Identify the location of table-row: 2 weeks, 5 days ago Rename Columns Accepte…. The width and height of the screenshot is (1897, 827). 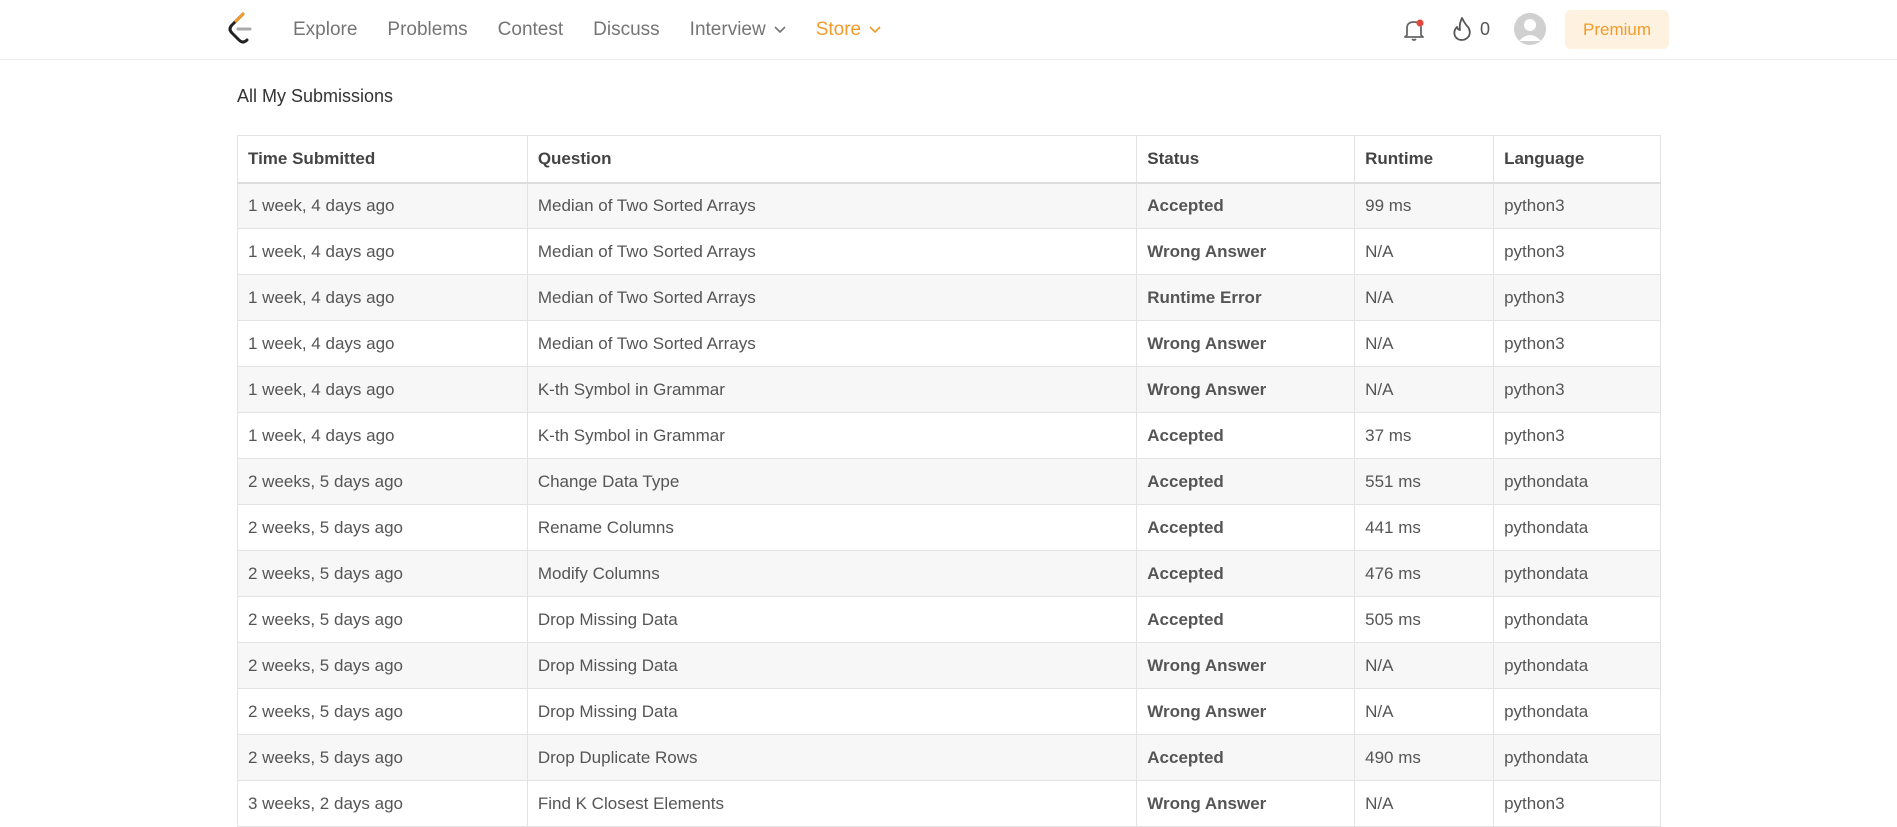
(949, 527).